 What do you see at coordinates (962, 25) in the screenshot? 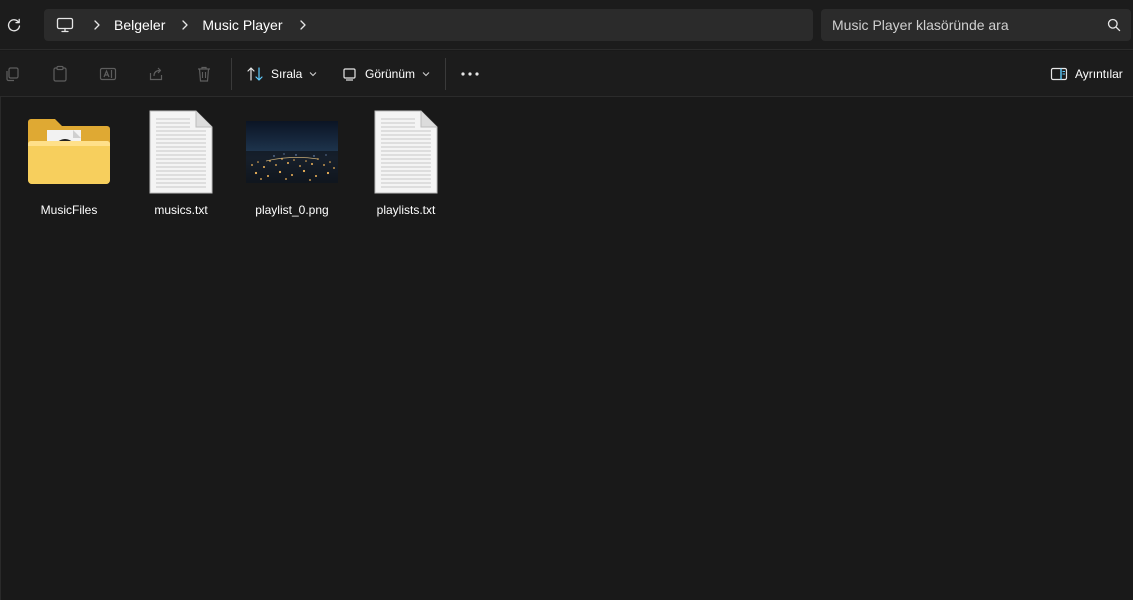
I see `search-input` at bounding box center [962, 25].